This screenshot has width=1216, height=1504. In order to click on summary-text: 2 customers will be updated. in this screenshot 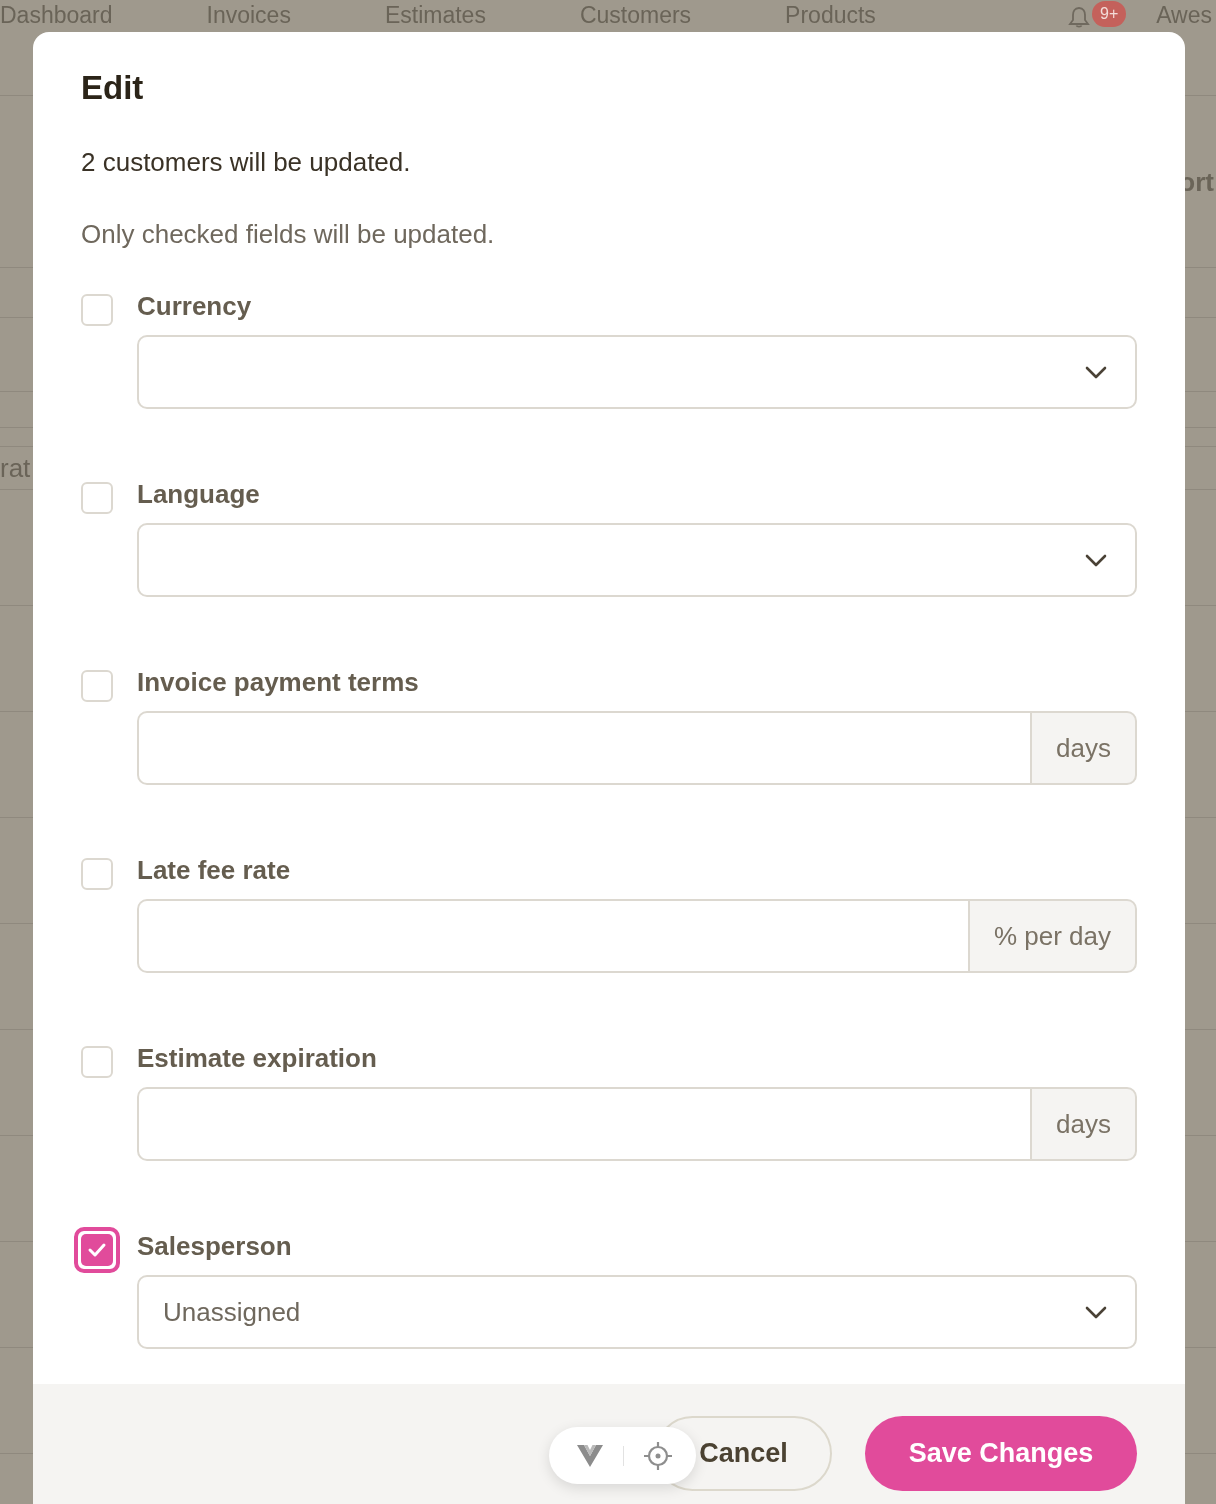, I will do `click(246, 162)`.